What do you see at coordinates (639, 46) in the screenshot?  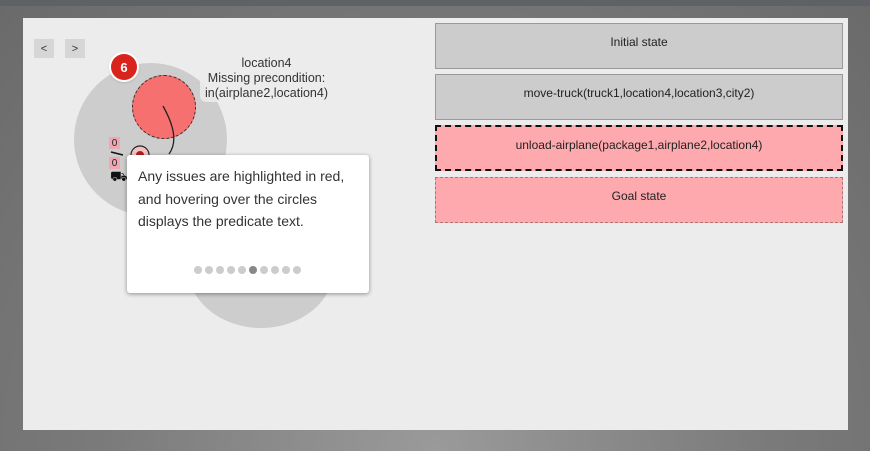 I see `plan-step-initial-state: Initial state` at bounding box center [639, 46].